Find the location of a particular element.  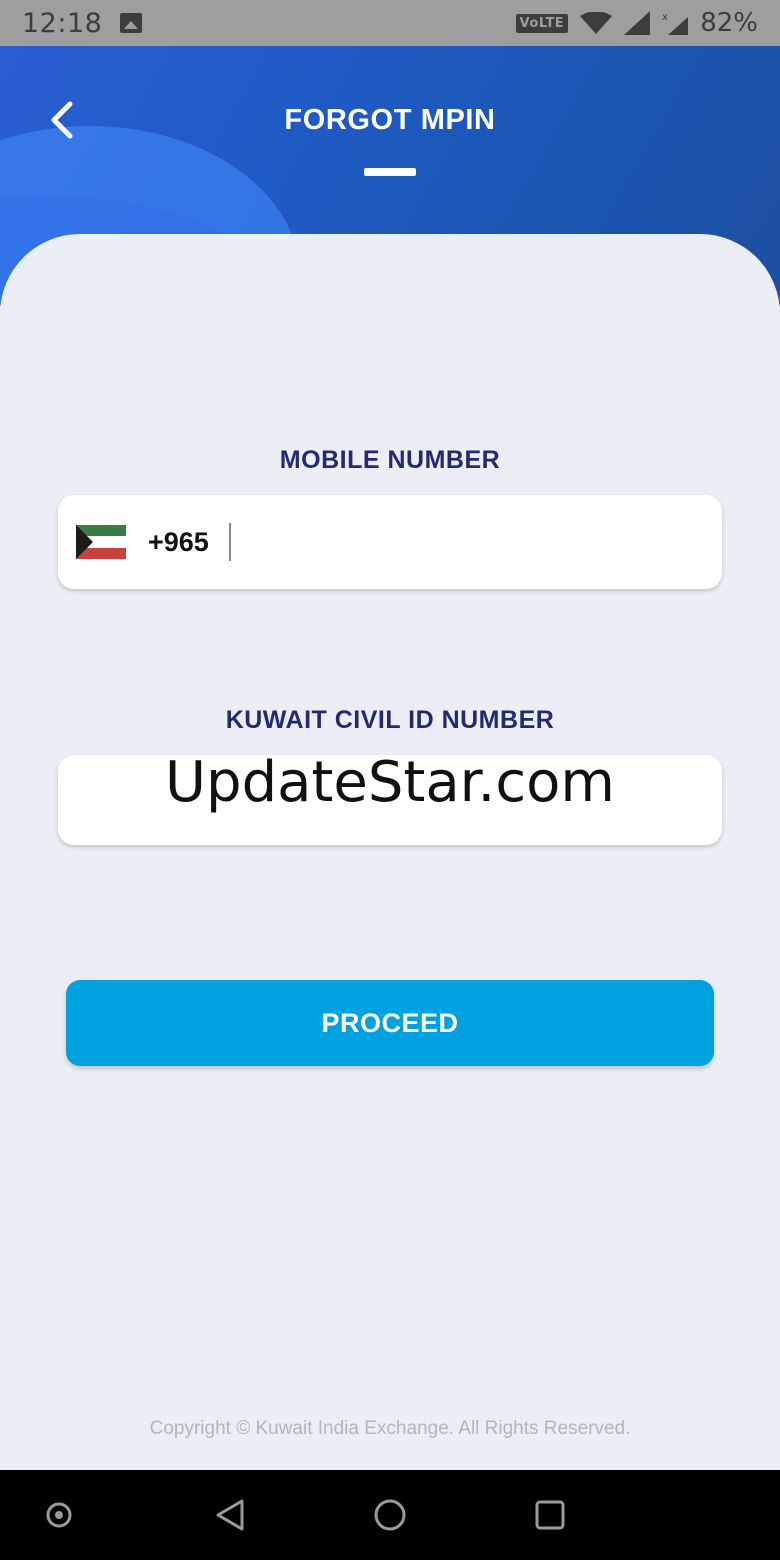

status-indicators: VoLTE x 82% is located at coordinates (636, 23).